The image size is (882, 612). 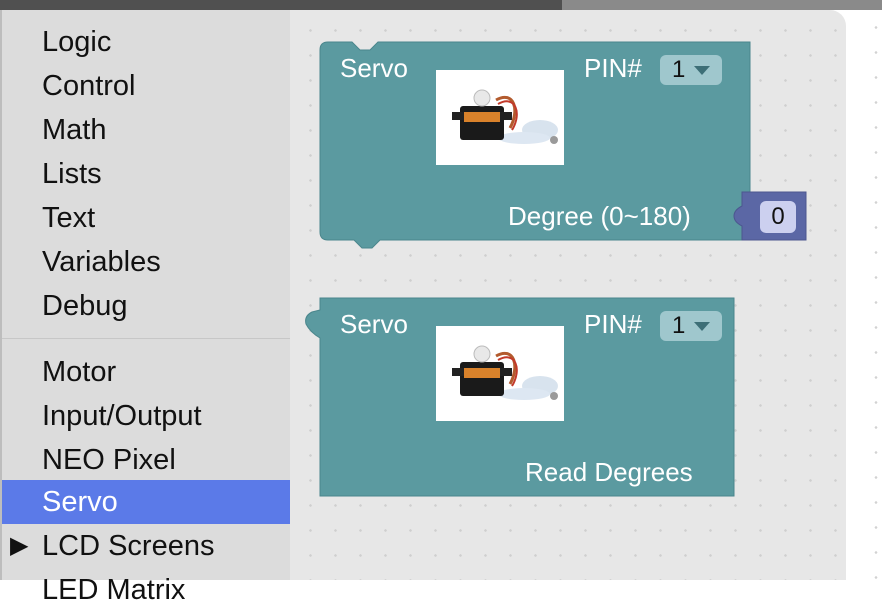 What do you see at coordinates (374, 68) in the screenshot?
I see `servo-write-title: Servo` at bounding box center [374, 68].